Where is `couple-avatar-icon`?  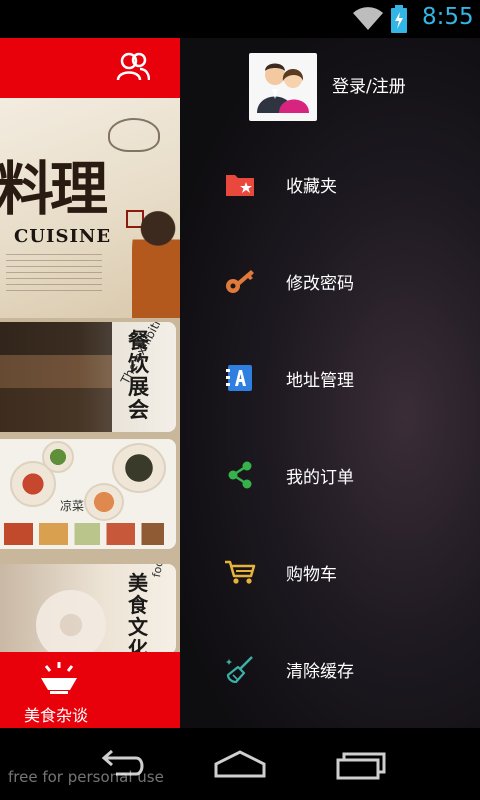
couple-avatar-icon is located at coordinates (283, 88).